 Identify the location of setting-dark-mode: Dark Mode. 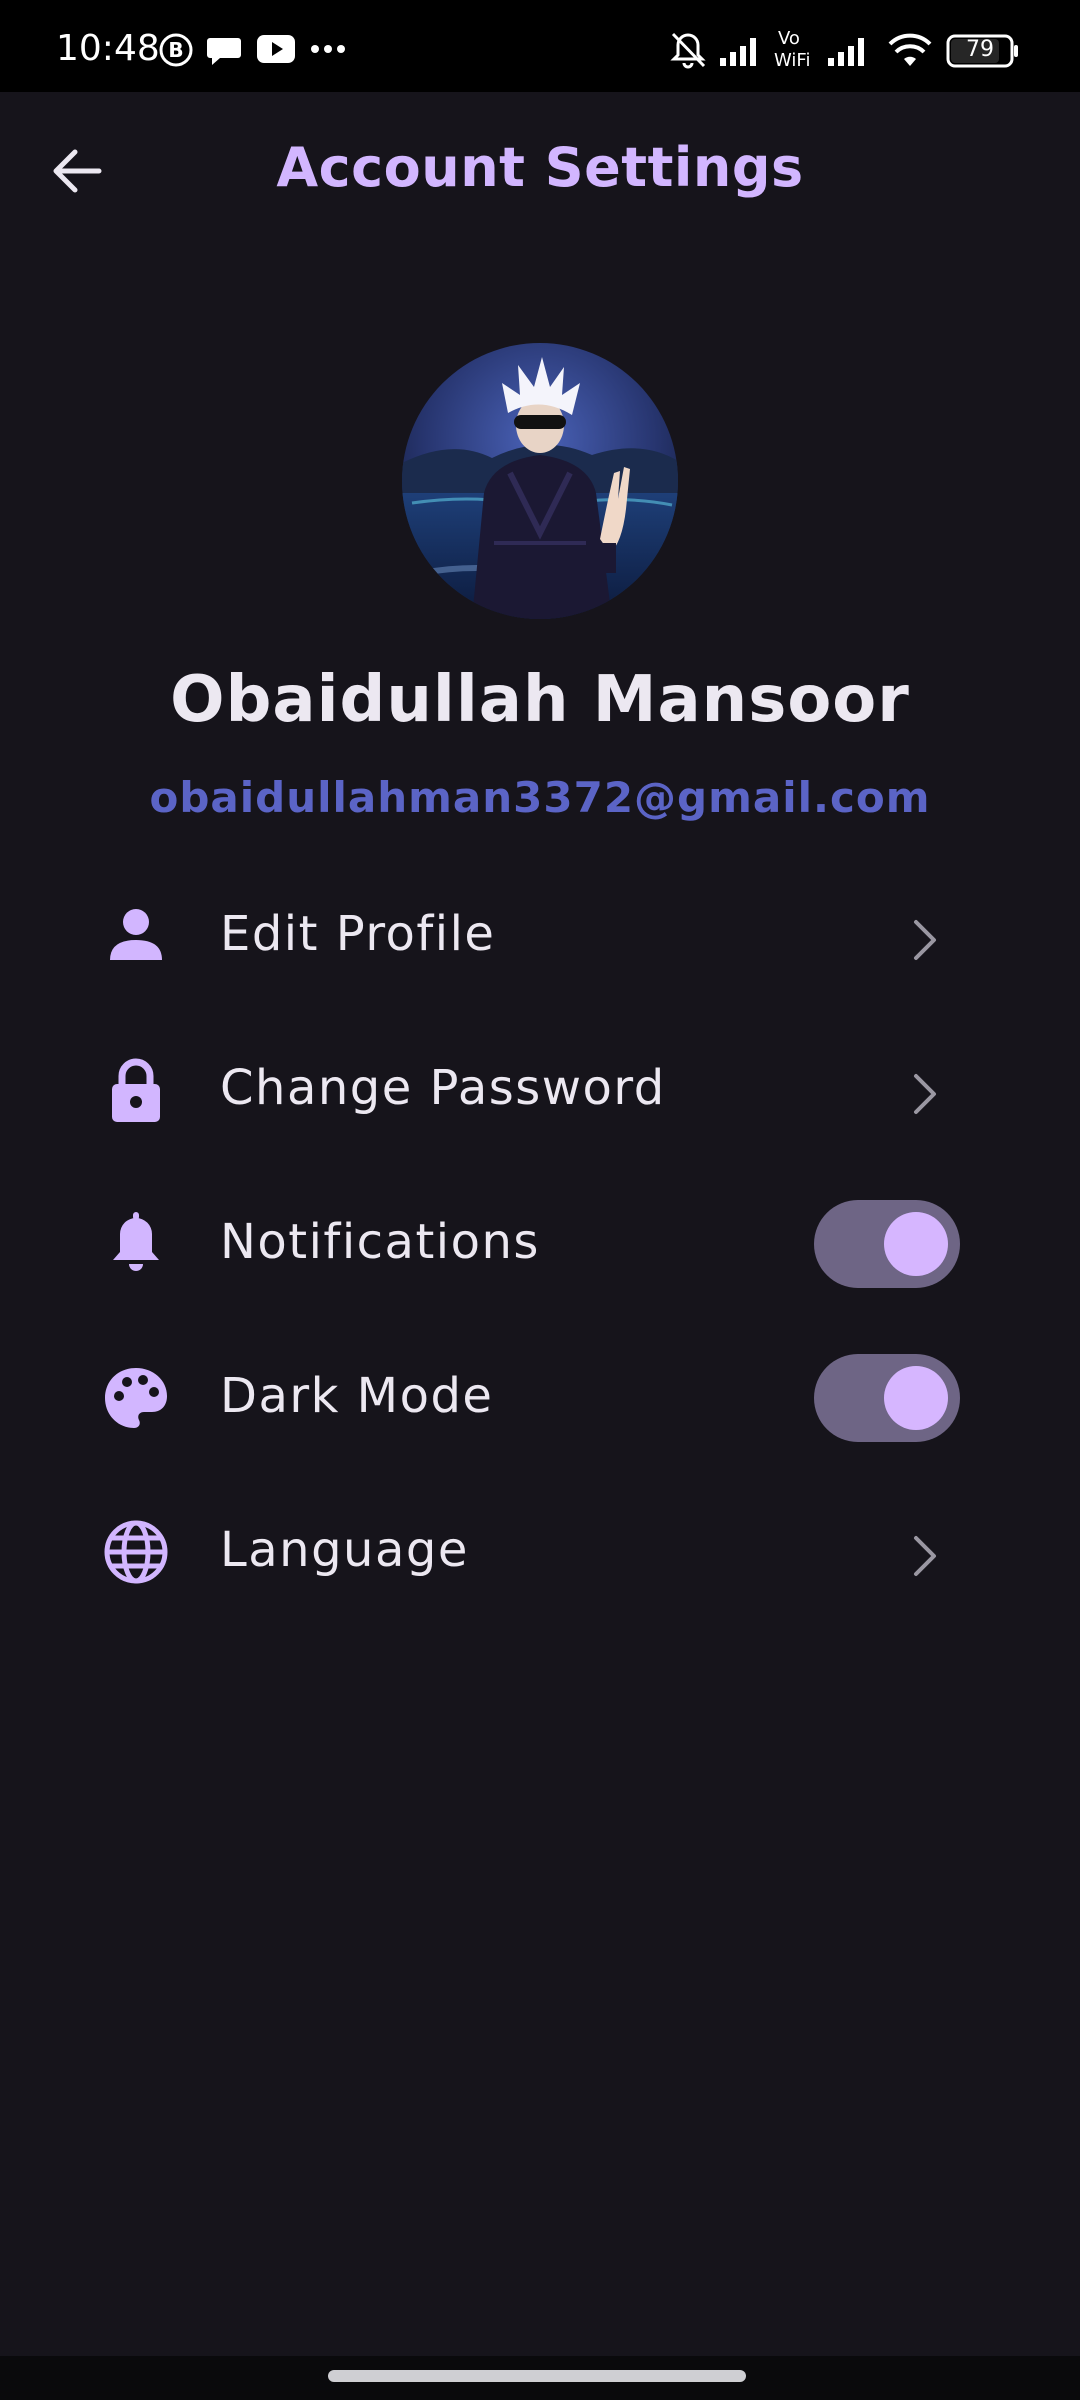
(528, 1392).